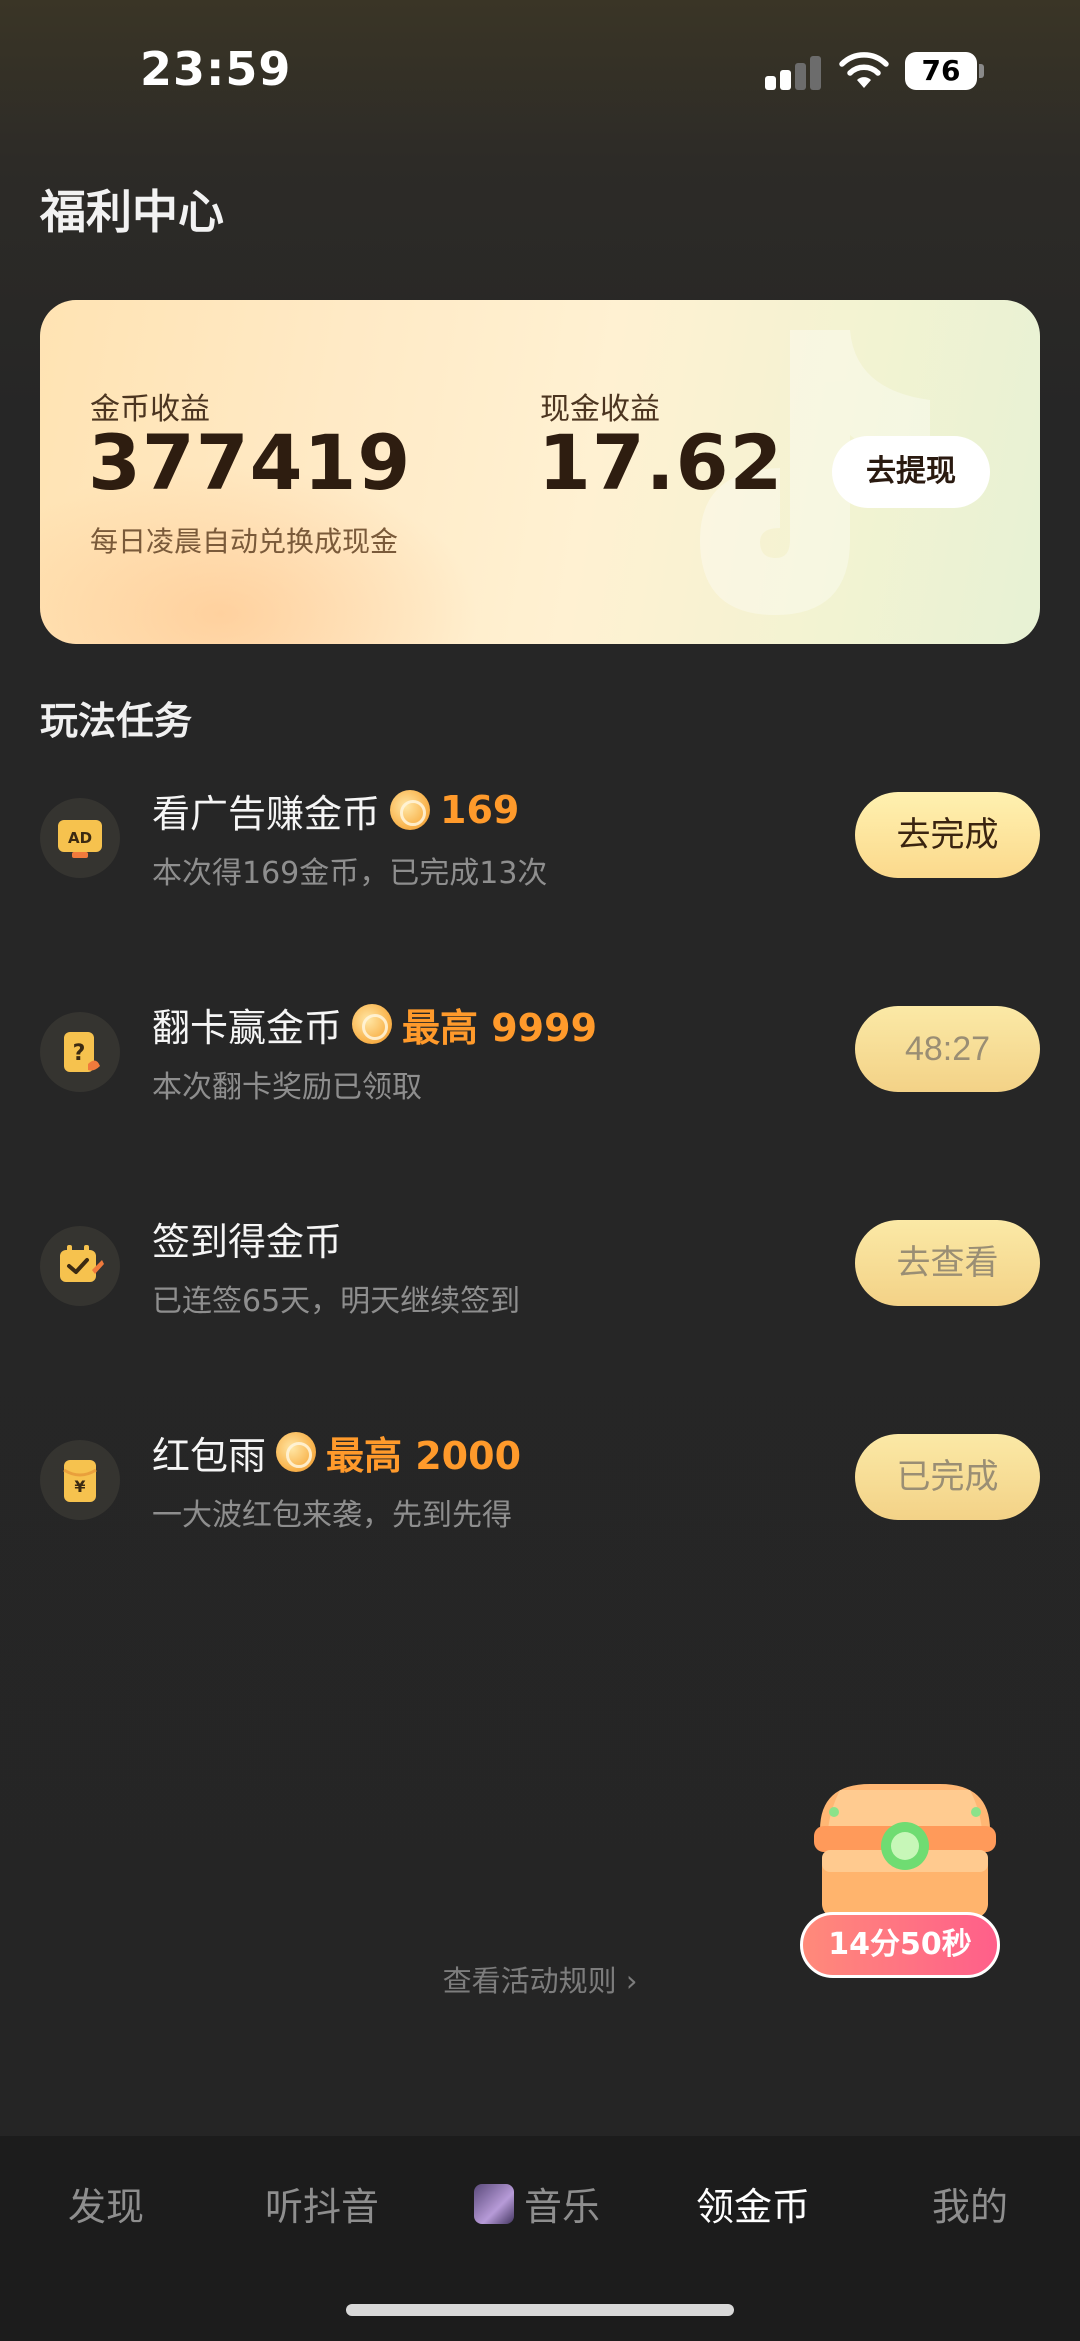 This screenshot has width=1080, height=2341. What do you see at coordinates (947, 1049) in the screenshot?
I see `task-countdown-button: 48:27` at bounding box center [947, 1049].